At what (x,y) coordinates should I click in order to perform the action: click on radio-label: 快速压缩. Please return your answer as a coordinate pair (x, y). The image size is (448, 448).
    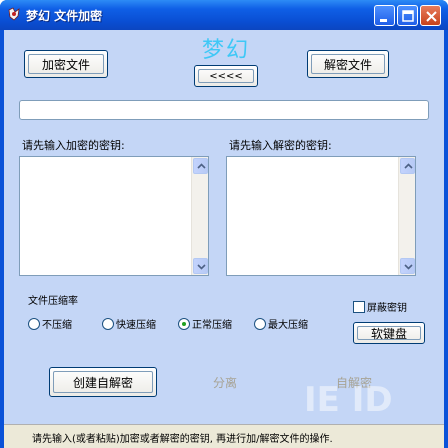
    Looking at the image, I should click on (136, 325).